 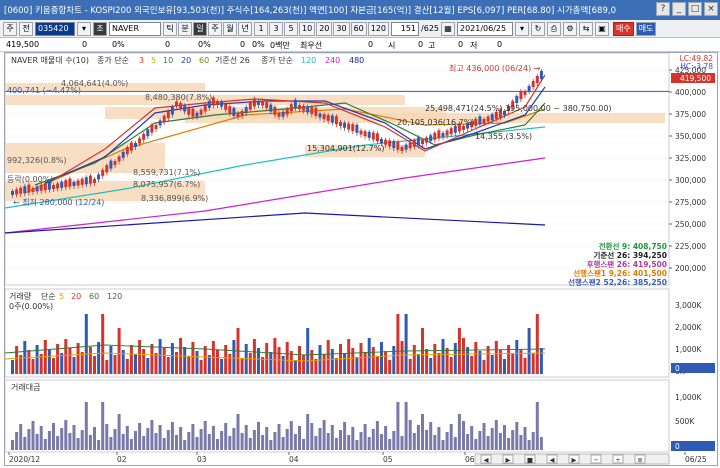 I want to click on code-dropdown-icon: ▾, so click(x=84, y=28).